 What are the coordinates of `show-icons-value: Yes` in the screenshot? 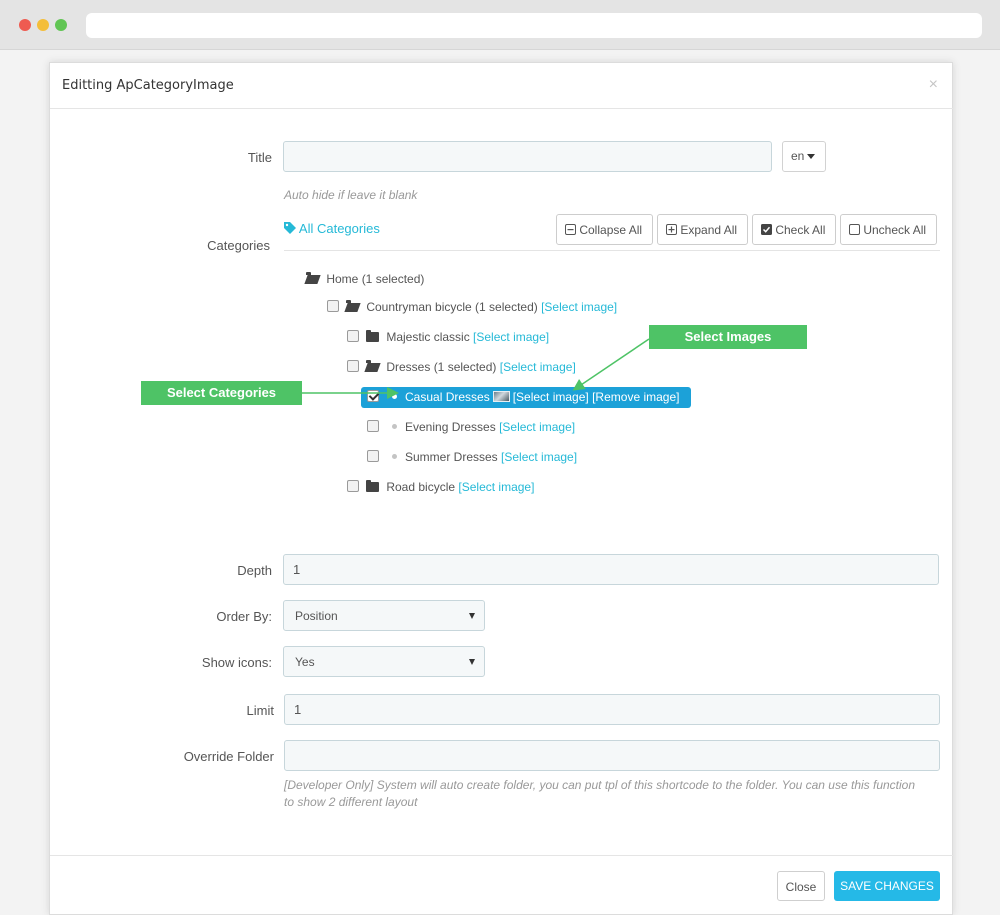 It's located at (305, 662).